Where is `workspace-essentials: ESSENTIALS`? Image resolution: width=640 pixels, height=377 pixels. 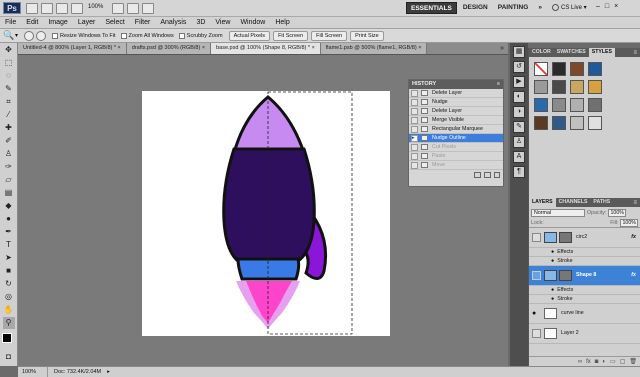 workspace-essentials: ESSENTIALS is located at coordinates (431, 8).